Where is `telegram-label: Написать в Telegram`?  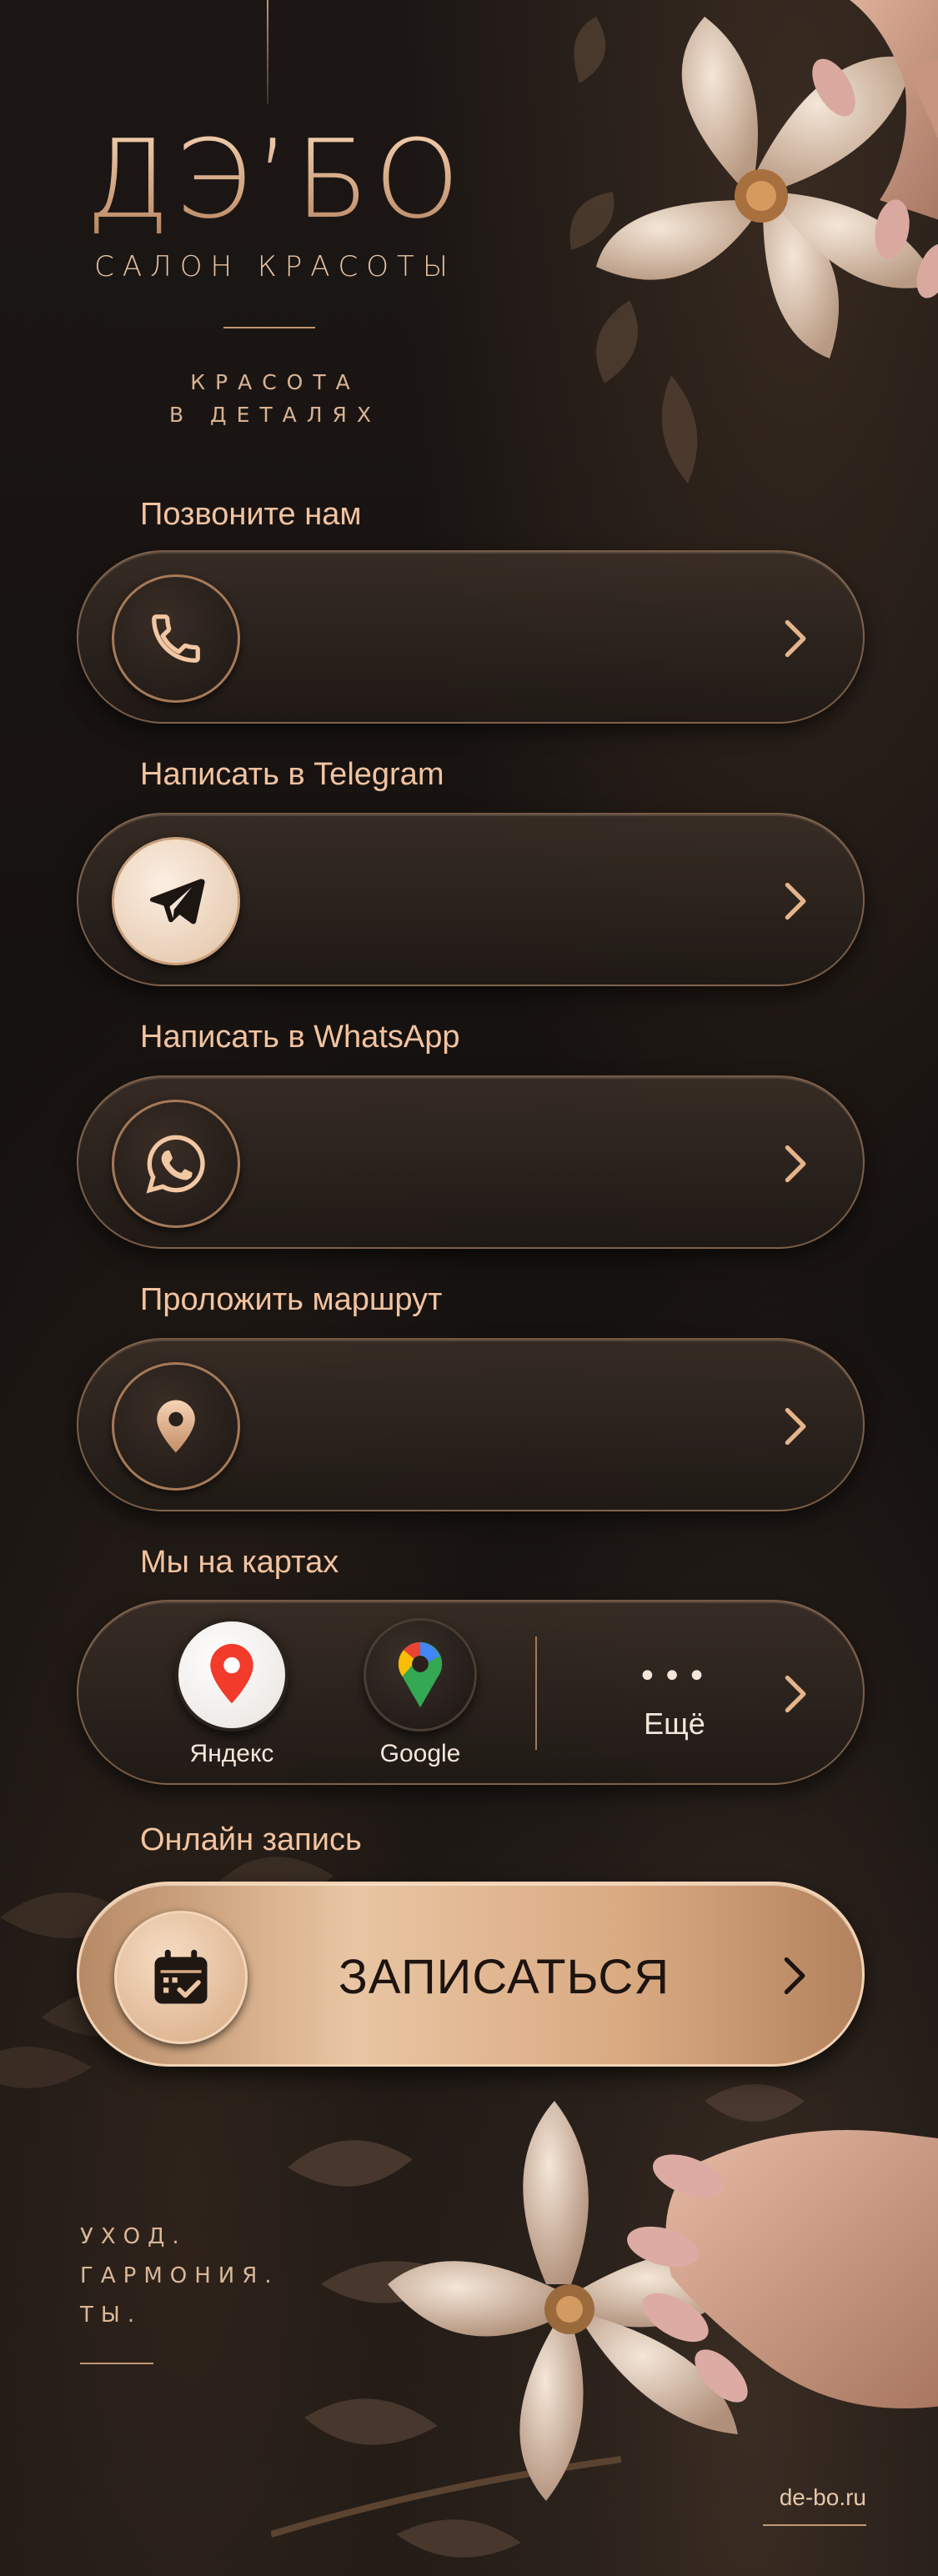 telegram-label: Написать в Telegram is located at coordinates (292, 774).